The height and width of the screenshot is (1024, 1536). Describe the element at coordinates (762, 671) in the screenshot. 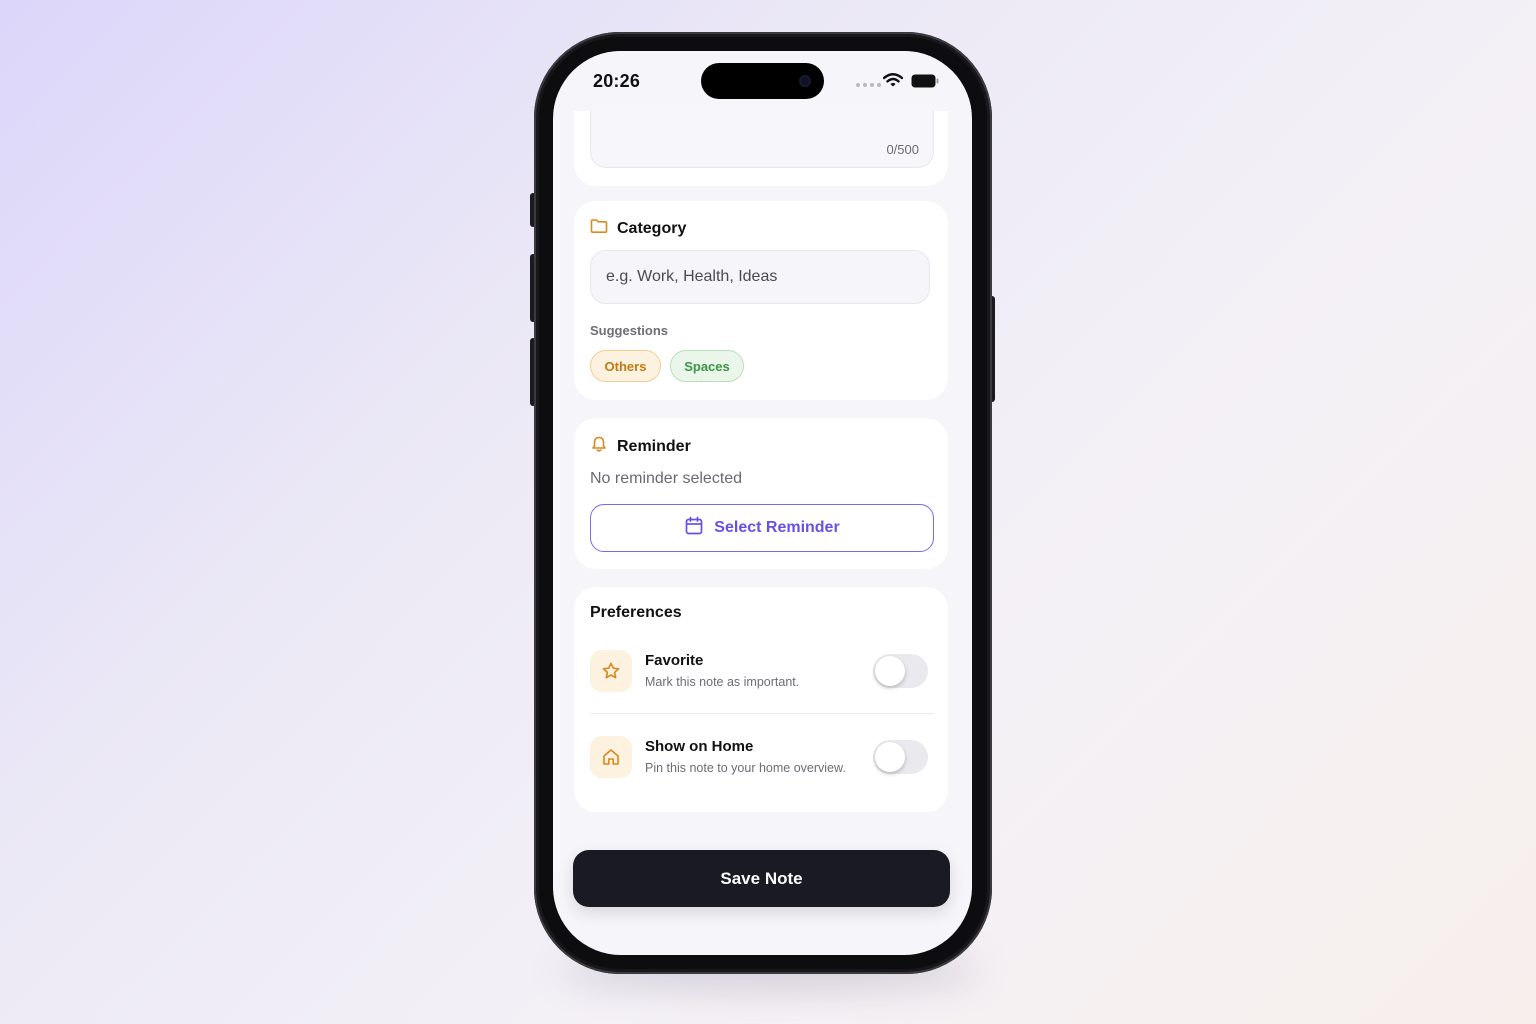

I see `favorite-row: Favorite Mark this note as important.` at that location.